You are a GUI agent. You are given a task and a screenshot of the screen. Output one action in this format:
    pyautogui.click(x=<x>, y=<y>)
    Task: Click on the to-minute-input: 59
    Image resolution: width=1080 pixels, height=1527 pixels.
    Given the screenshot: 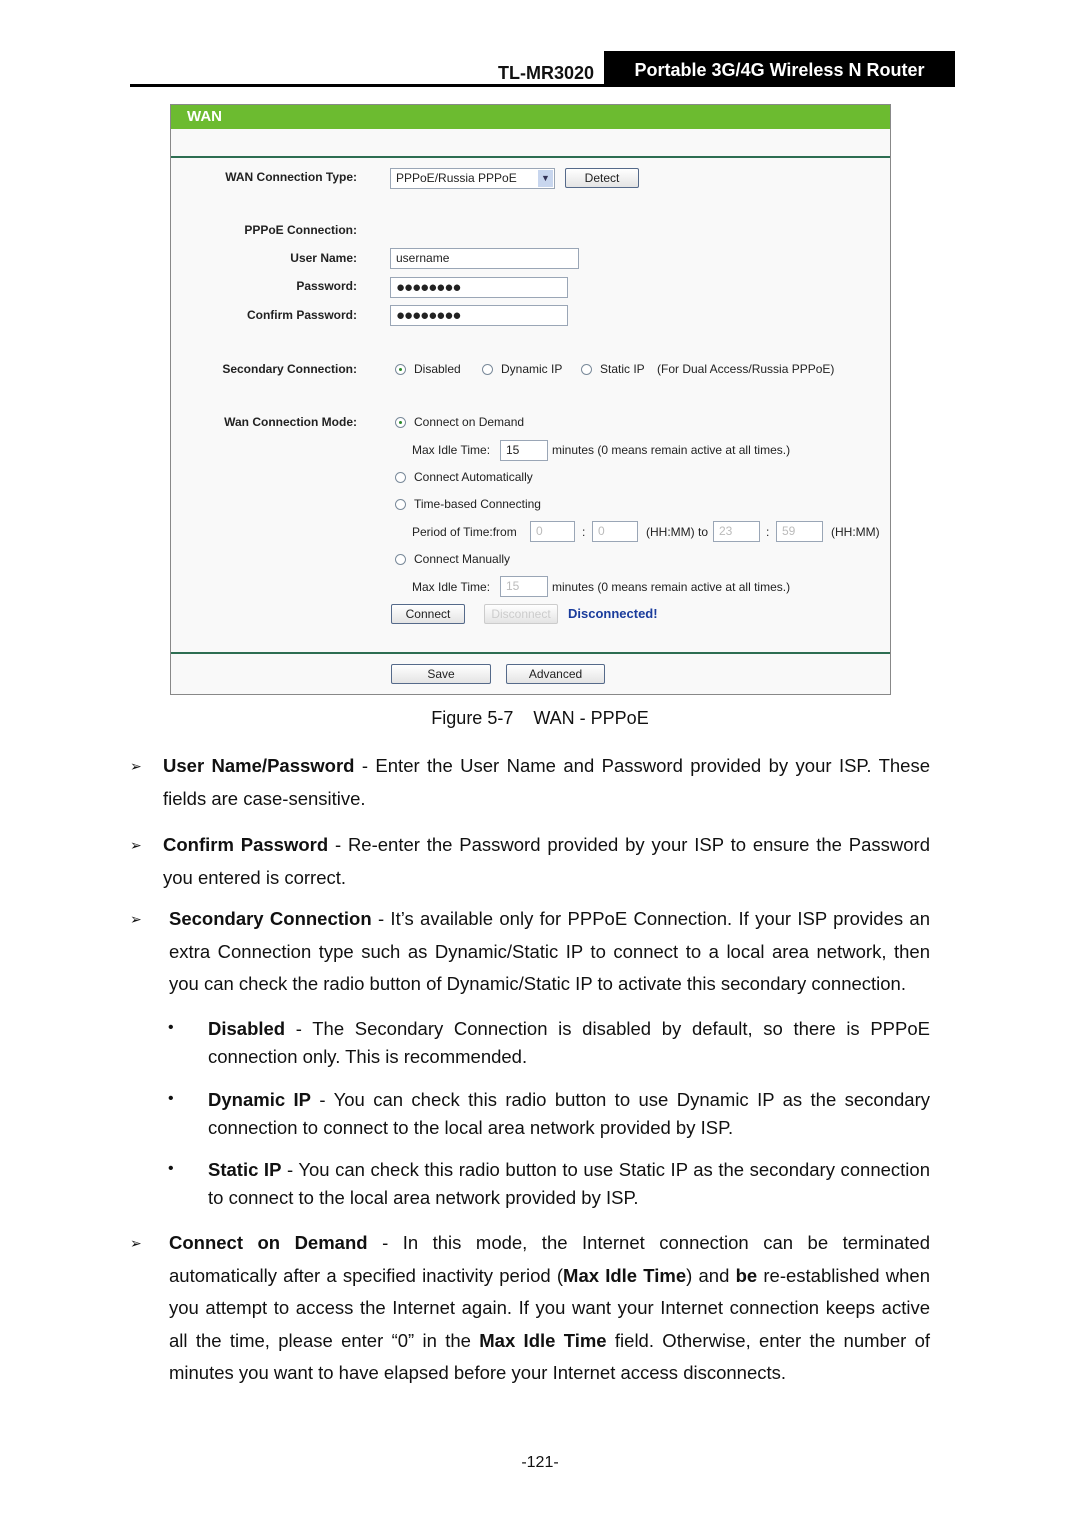 What is the action you would take?
    pyautogui.click(x=799, y=531)
    